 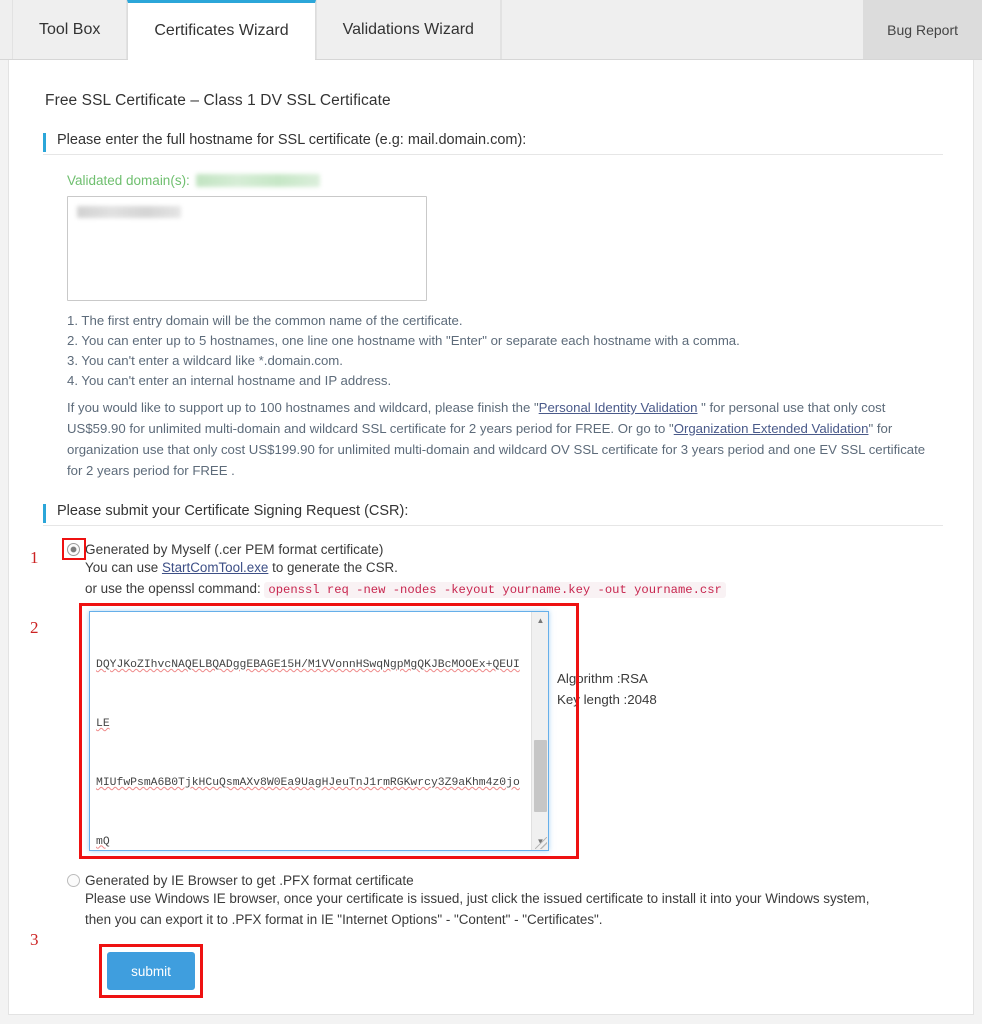 I want to click on tab-certificates-wizard: Certificates Wizard, so click(x=221, y=30).